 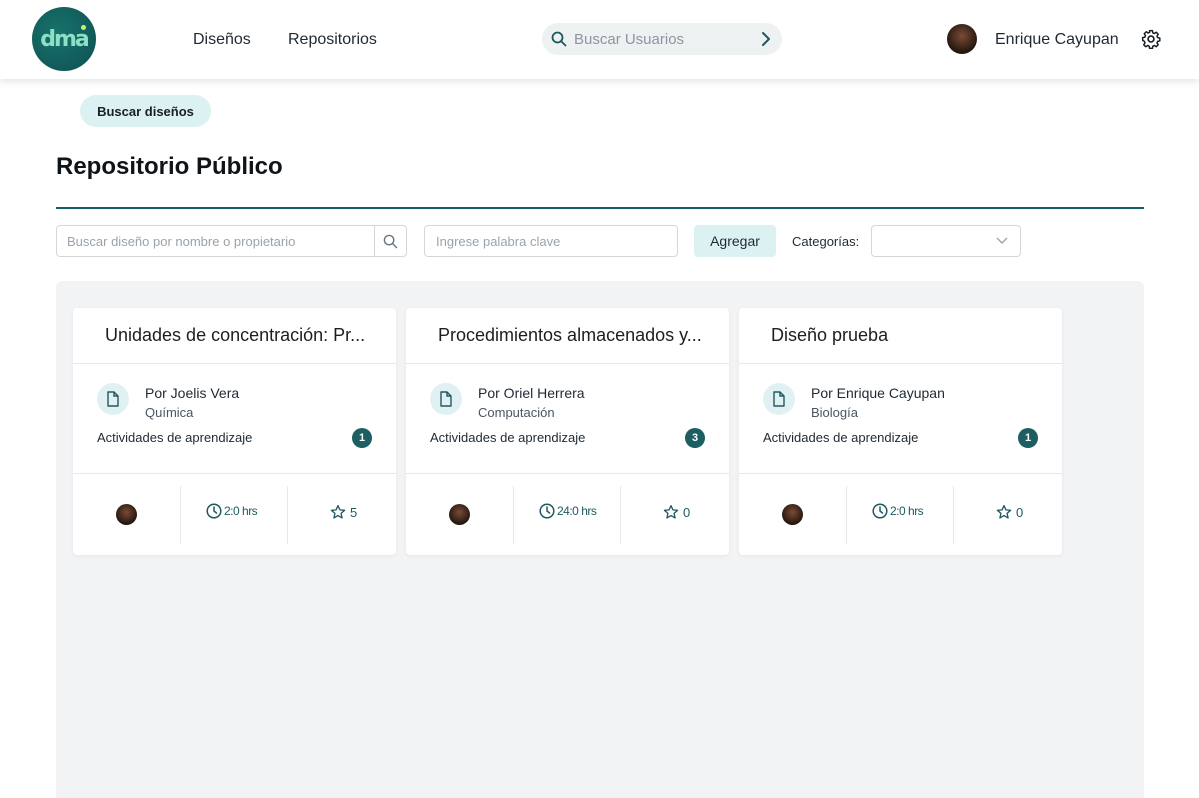 What do you see at coordinates (826, 241) in the screenshot?
I see `categories-label: Categorías:` at bounding box center [826, 241].